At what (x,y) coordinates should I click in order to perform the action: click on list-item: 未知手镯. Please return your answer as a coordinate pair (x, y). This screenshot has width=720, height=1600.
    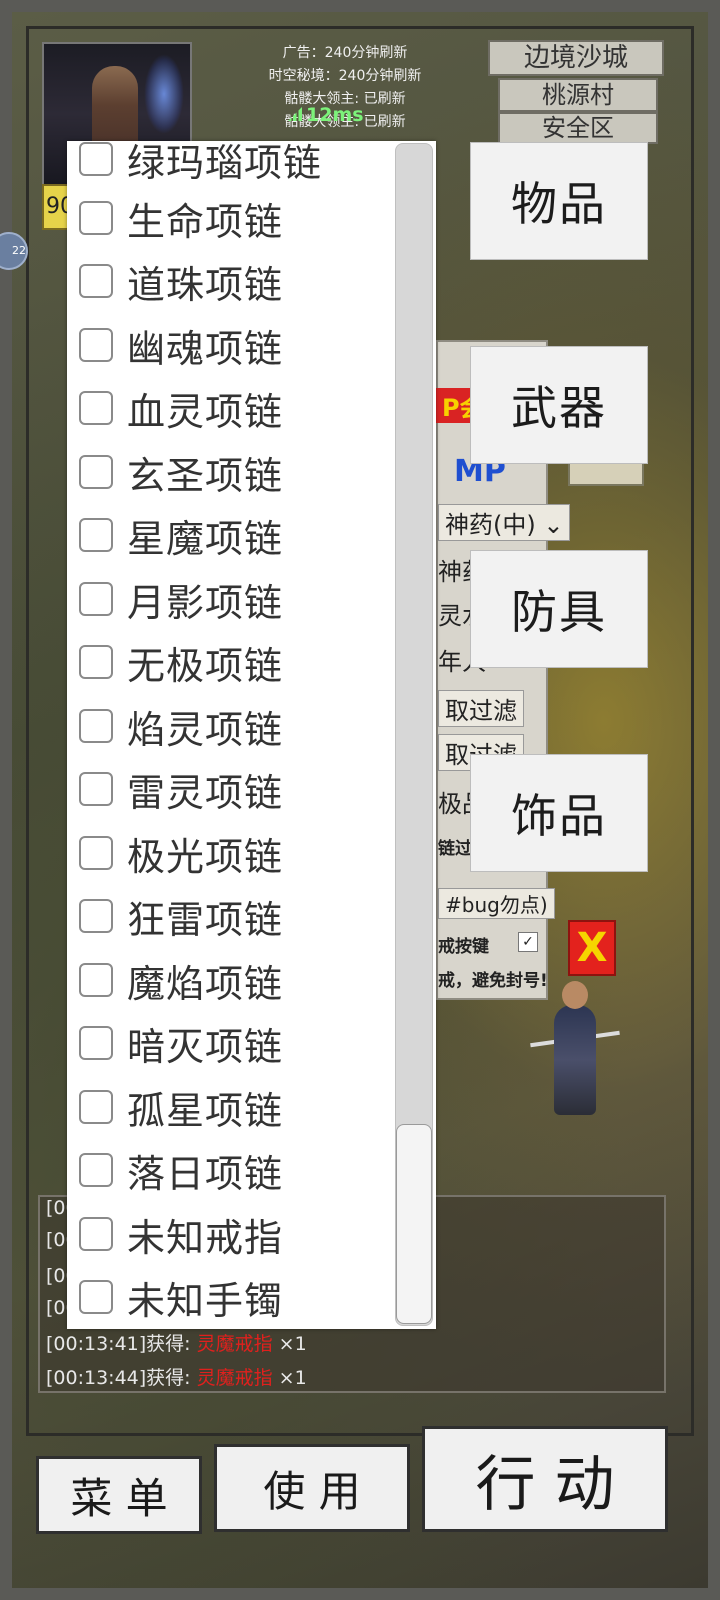
    Looking at the image, I should click on (181, 1297).